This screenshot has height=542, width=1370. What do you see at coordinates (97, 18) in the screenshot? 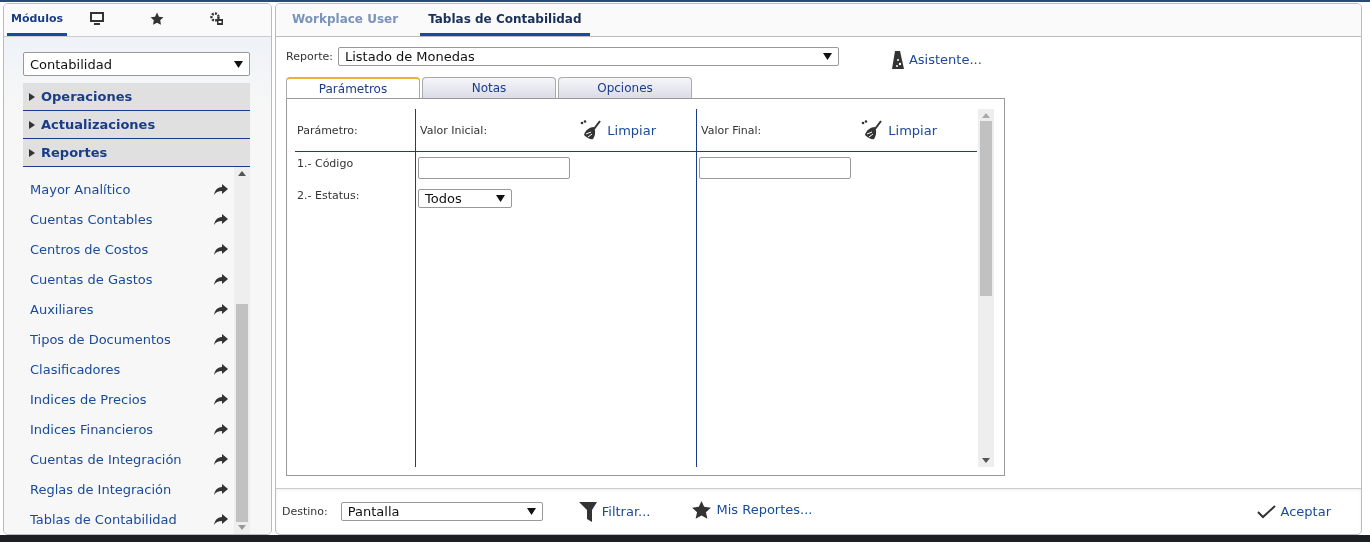
I see `monitor-icon` at bounding box center [97, 18].